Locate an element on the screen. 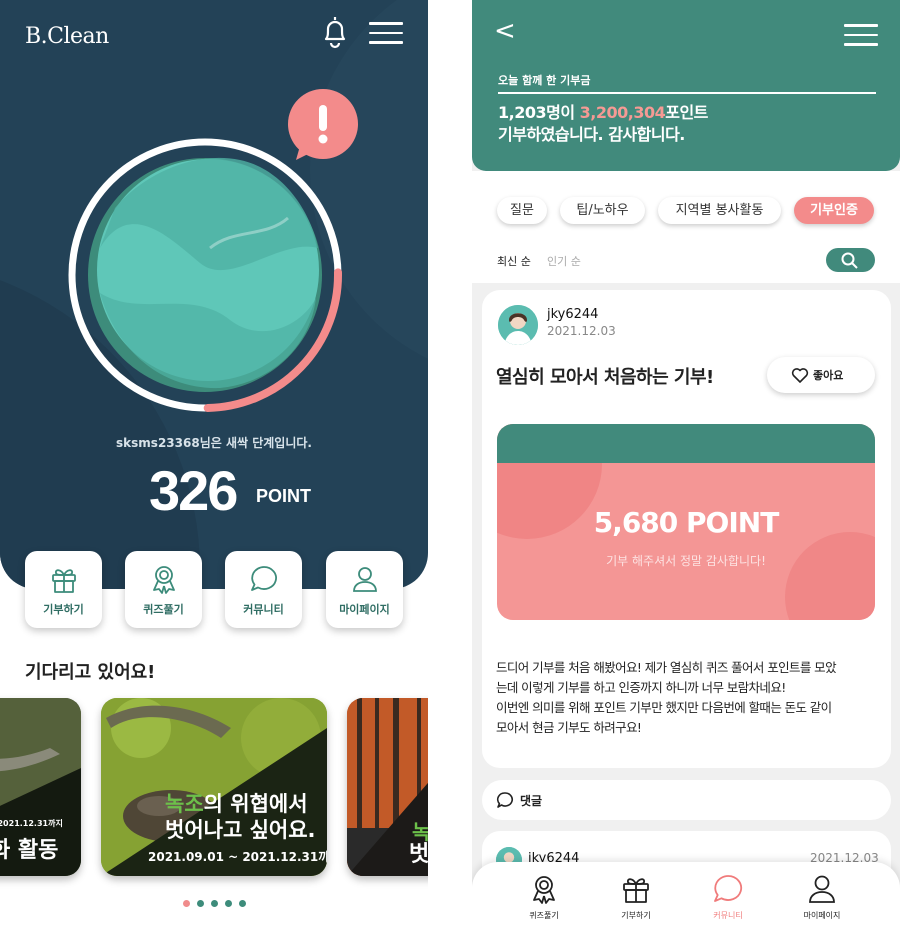  tab-donation-proof: 기부인증 is located at coordinates (834, 210).